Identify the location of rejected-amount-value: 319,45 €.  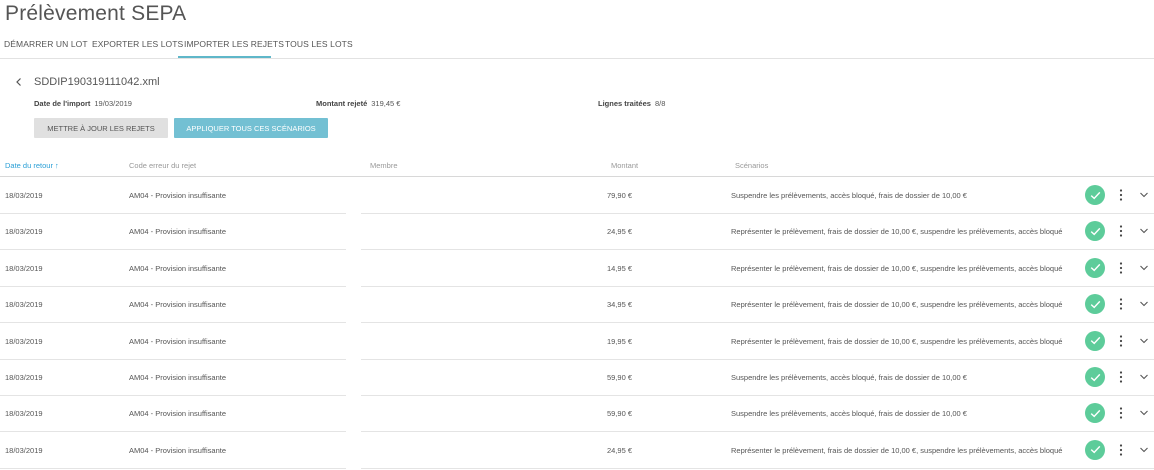
(386, 103).